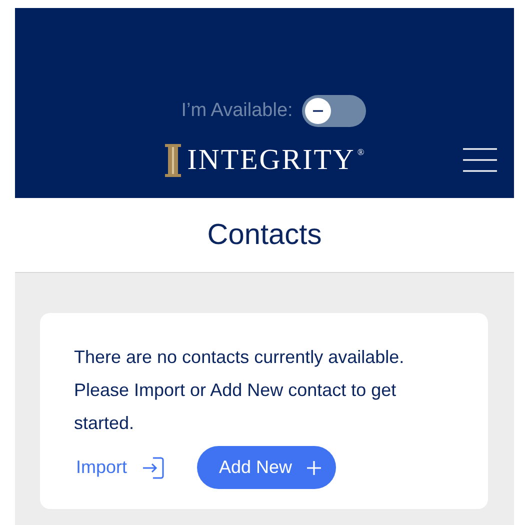 The image size is (520, 525). What do you see at coordinates (266, 467) in the screenshot?
I see `add-new-button: Add New` at bounding box center [266, 467].